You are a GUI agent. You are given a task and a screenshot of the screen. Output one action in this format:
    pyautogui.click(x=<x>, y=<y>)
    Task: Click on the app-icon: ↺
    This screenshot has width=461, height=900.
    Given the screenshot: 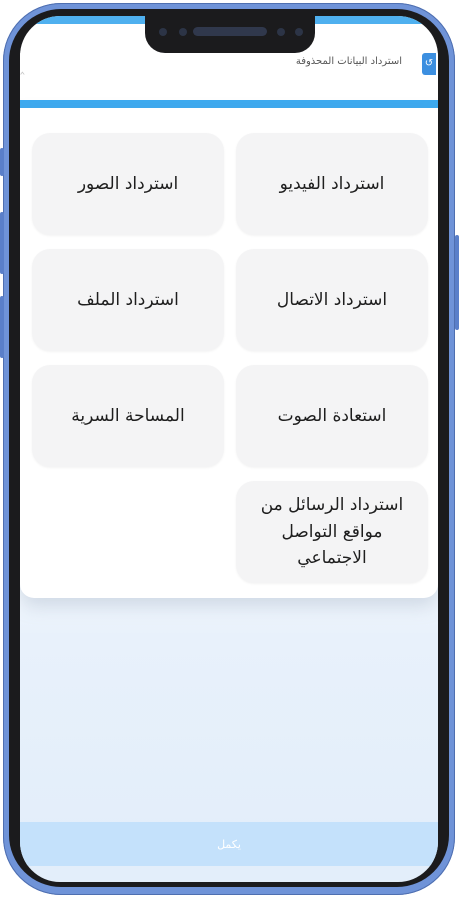 What is the action you would take?
    pyautogui.click(x=429, y=64)
    